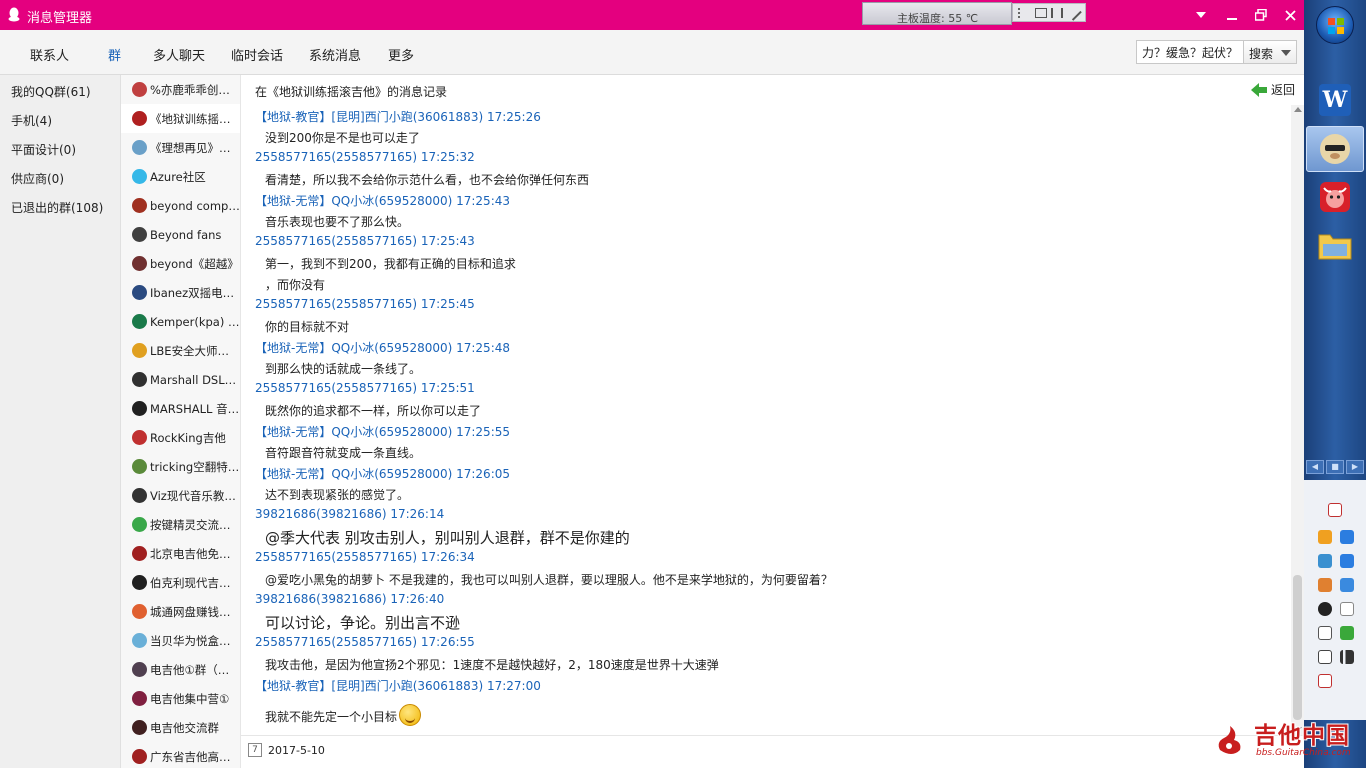  What do you see at coordinates (43, 149) in the screenshot?
I see `category-graphic-design: 平面设计(0)` at bounding box center [43, 149].